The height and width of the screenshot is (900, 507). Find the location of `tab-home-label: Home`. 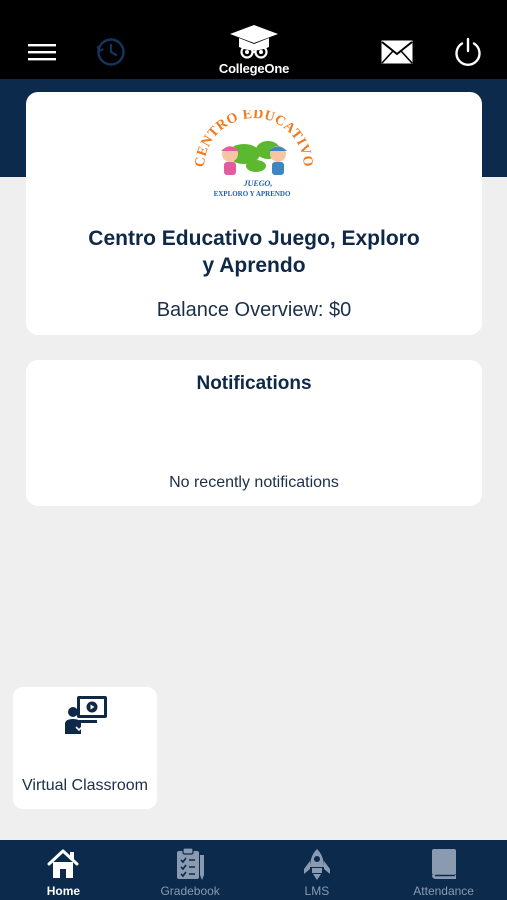

tab-home-label: Home is located at coordinates (63, 891).